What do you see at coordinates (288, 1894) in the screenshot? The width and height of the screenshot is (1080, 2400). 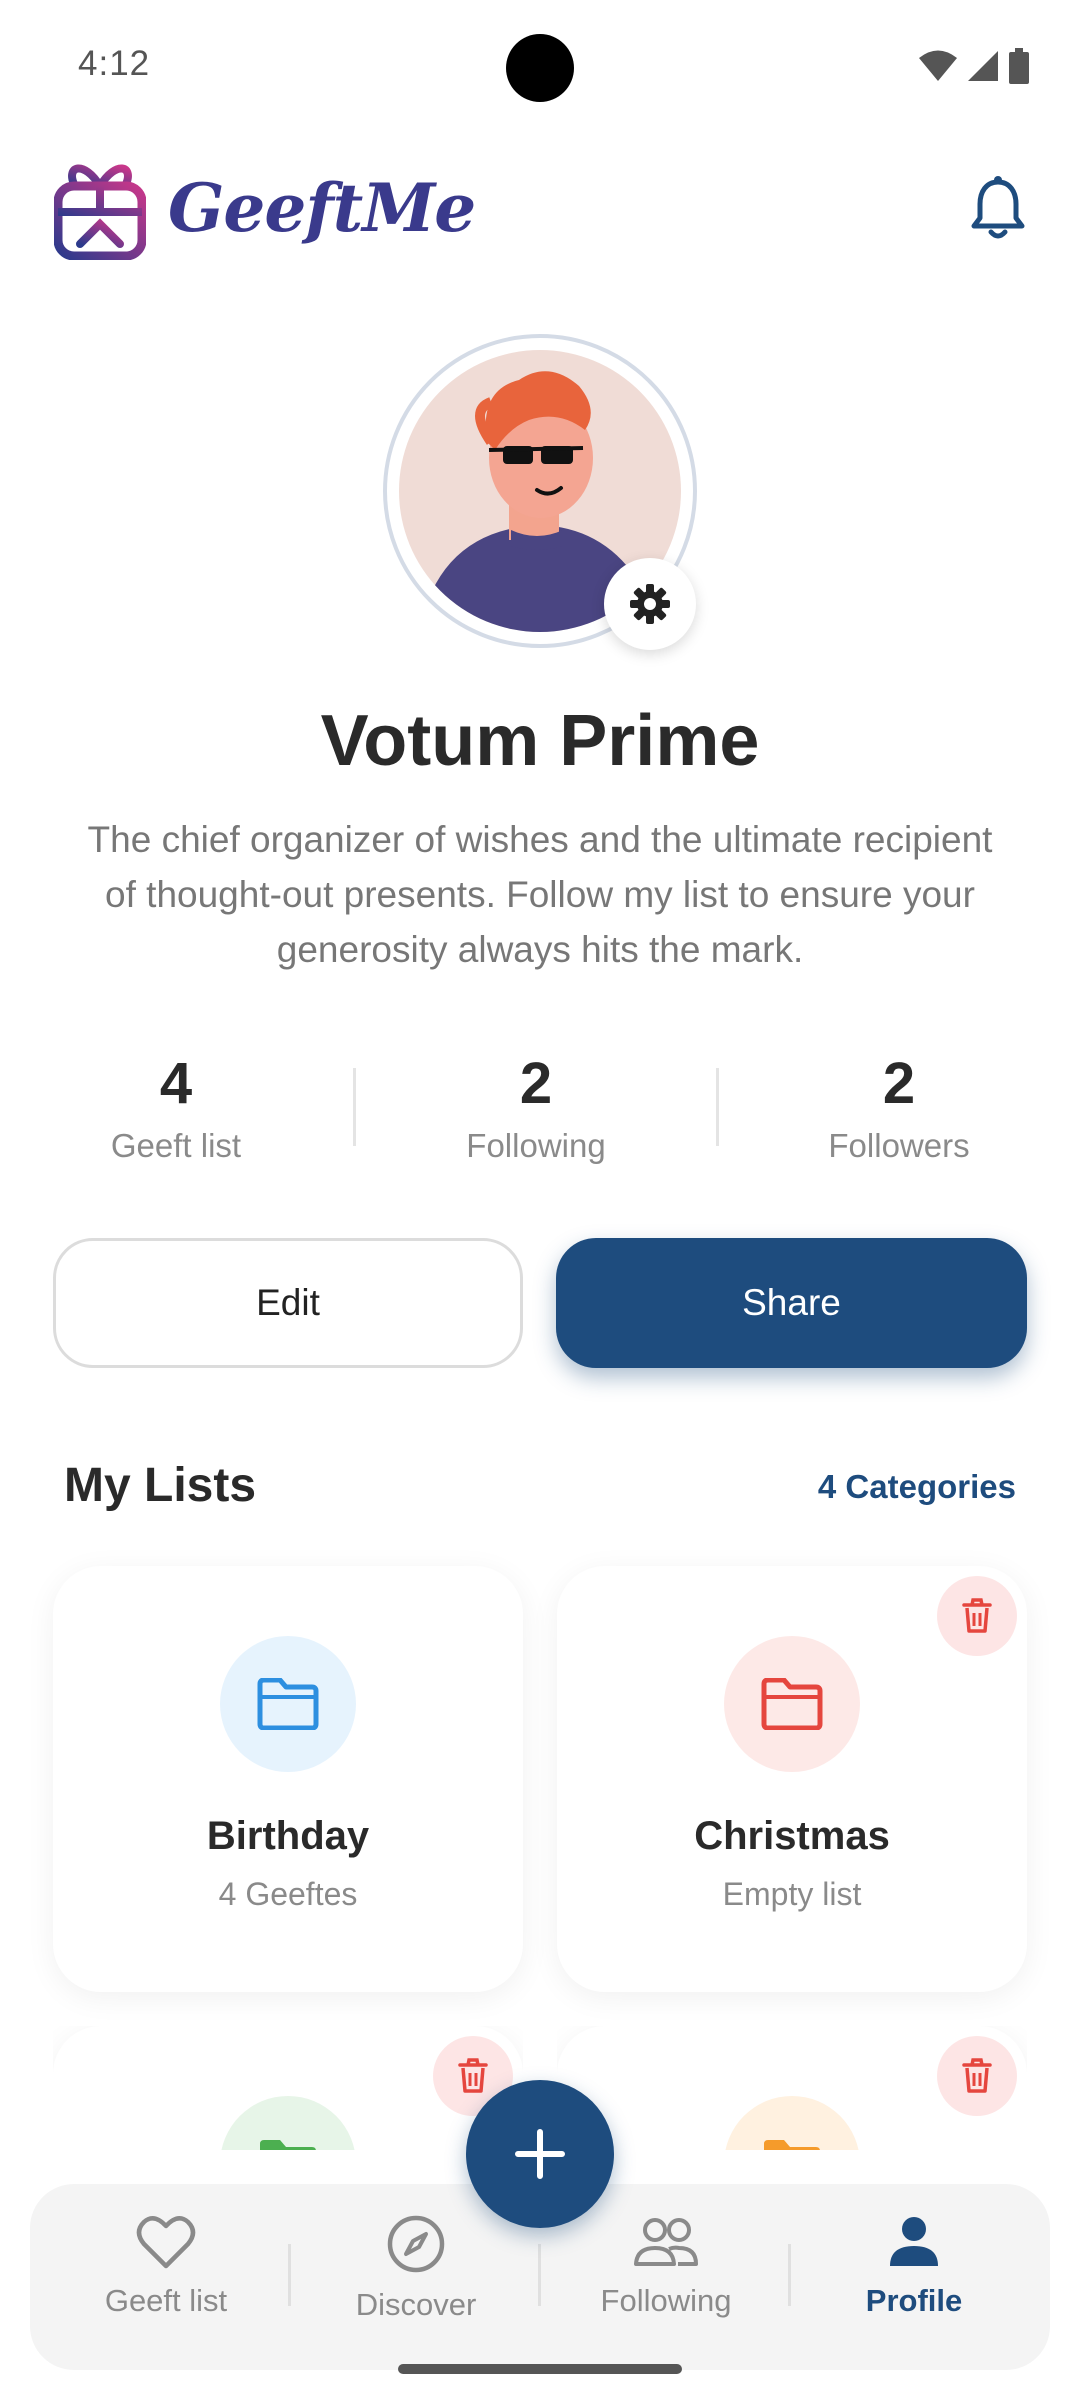 I see `list-subtitle: 4 Geeftes` at bounding box center [288, 1894].